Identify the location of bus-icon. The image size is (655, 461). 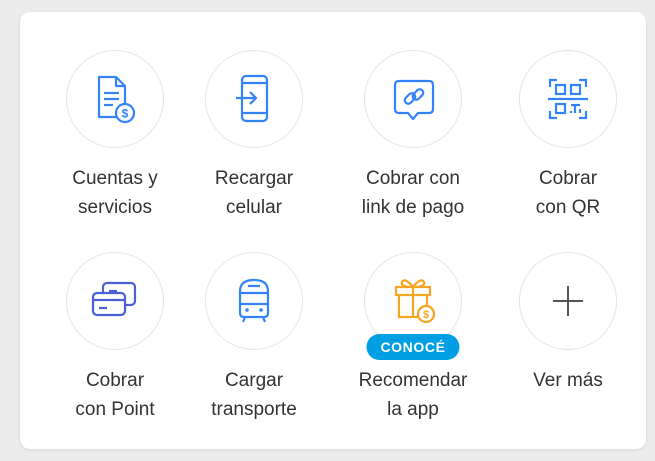
(254, 300).